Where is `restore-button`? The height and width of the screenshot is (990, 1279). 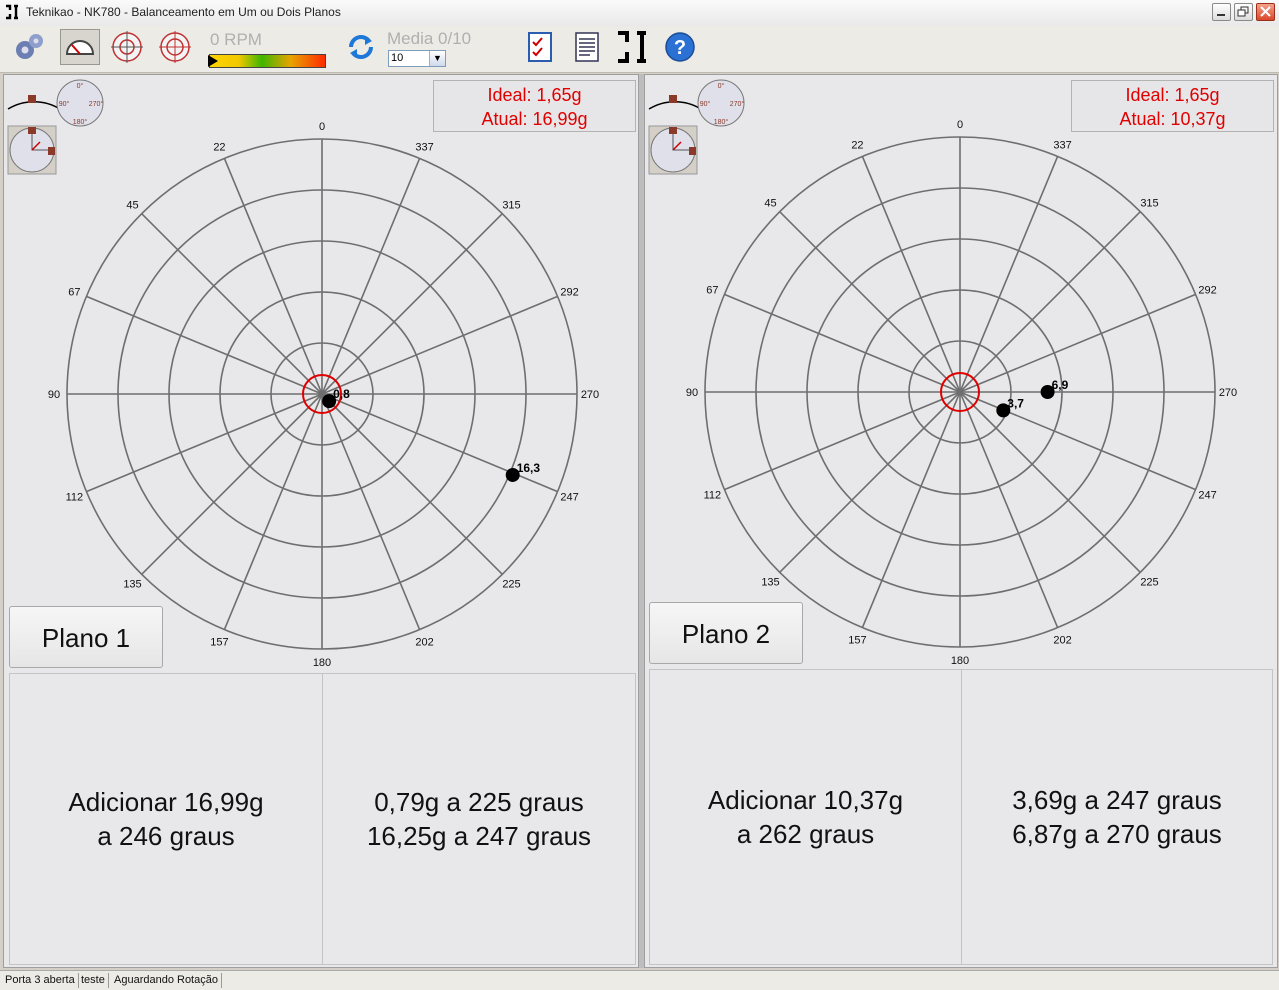 restore-button is located at coordinates (1243, 12).